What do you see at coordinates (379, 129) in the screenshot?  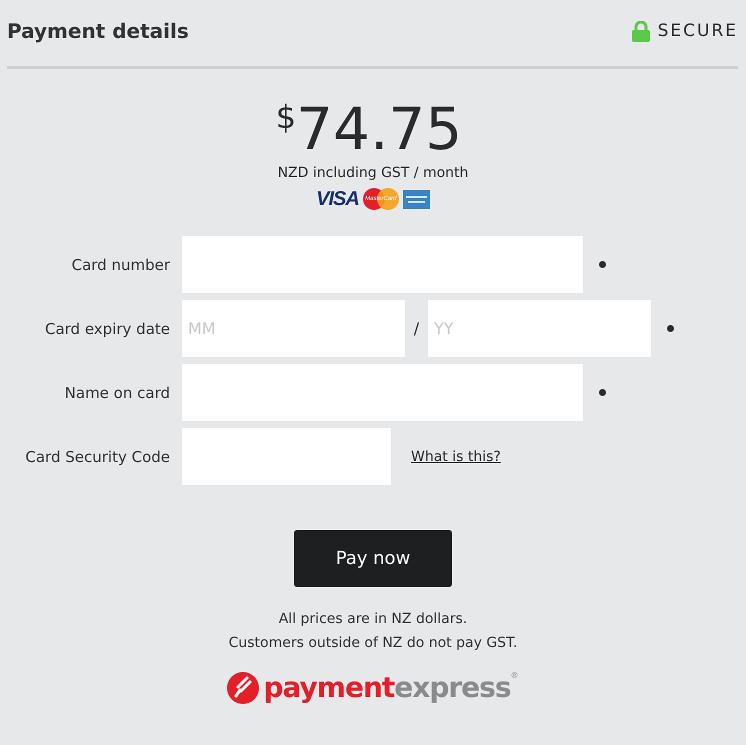 I see `price-amount: 74.75` at bounding box center [379, 129].